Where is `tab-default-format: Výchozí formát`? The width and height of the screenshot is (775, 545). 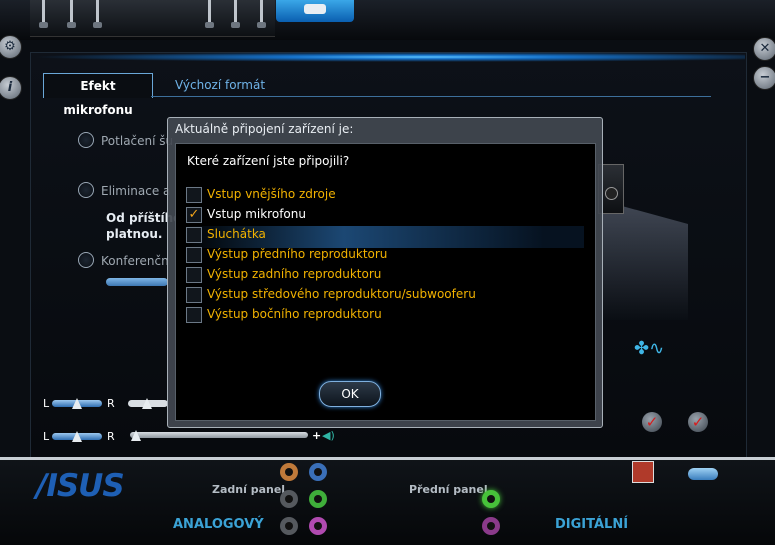
tab-default-format: Výchozí formát is located at coordinates (220, 85).